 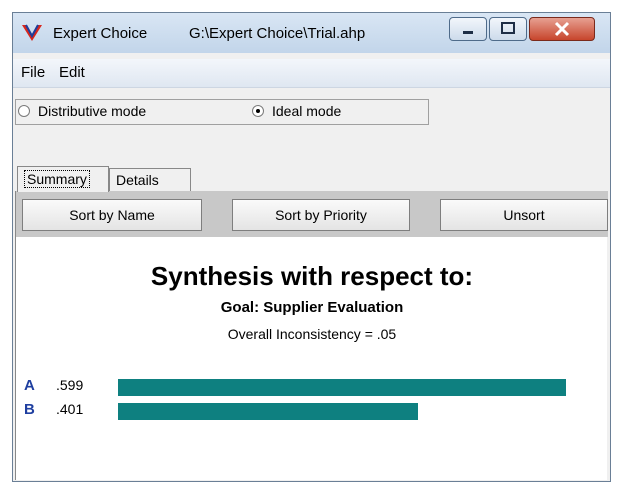 I want to click on alternative-letter: A, so click(x=29, y=385).